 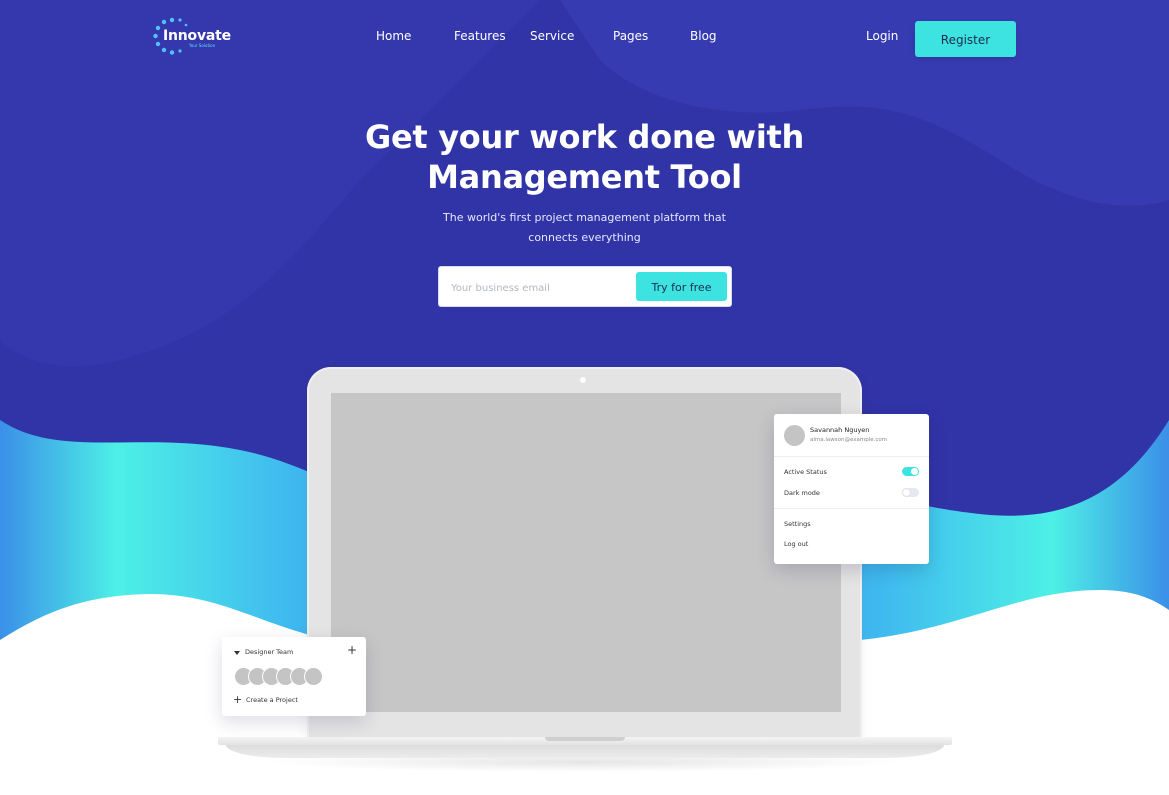 I want to click on settings-menu-item: Settings, so click(x=797, y=524).